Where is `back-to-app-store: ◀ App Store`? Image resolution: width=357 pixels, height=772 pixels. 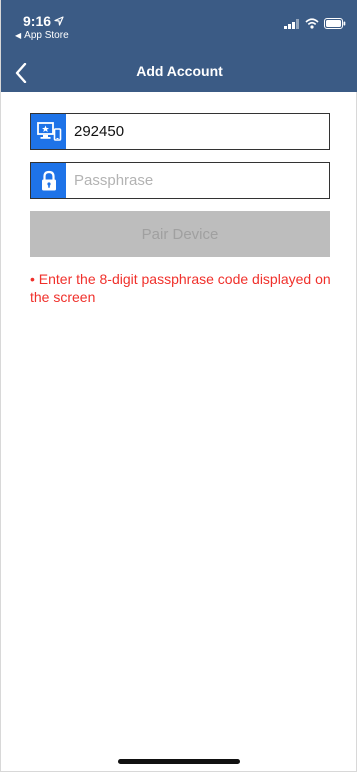
back-to-app-store: ◀ App Store is located at coordinates (42, 35).